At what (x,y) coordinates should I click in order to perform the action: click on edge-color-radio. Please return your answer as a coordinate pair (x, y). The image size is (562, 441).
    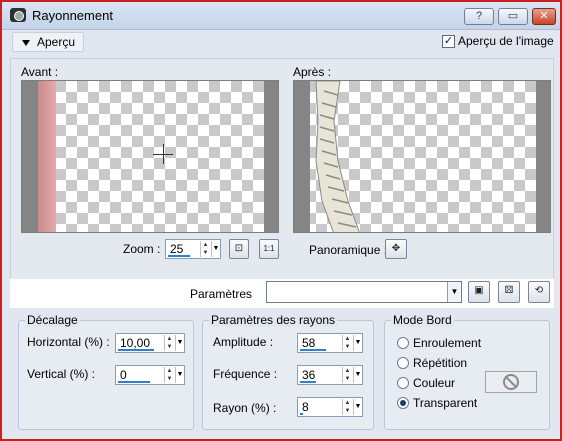
    Looking at the image, I should click on (403, 383).